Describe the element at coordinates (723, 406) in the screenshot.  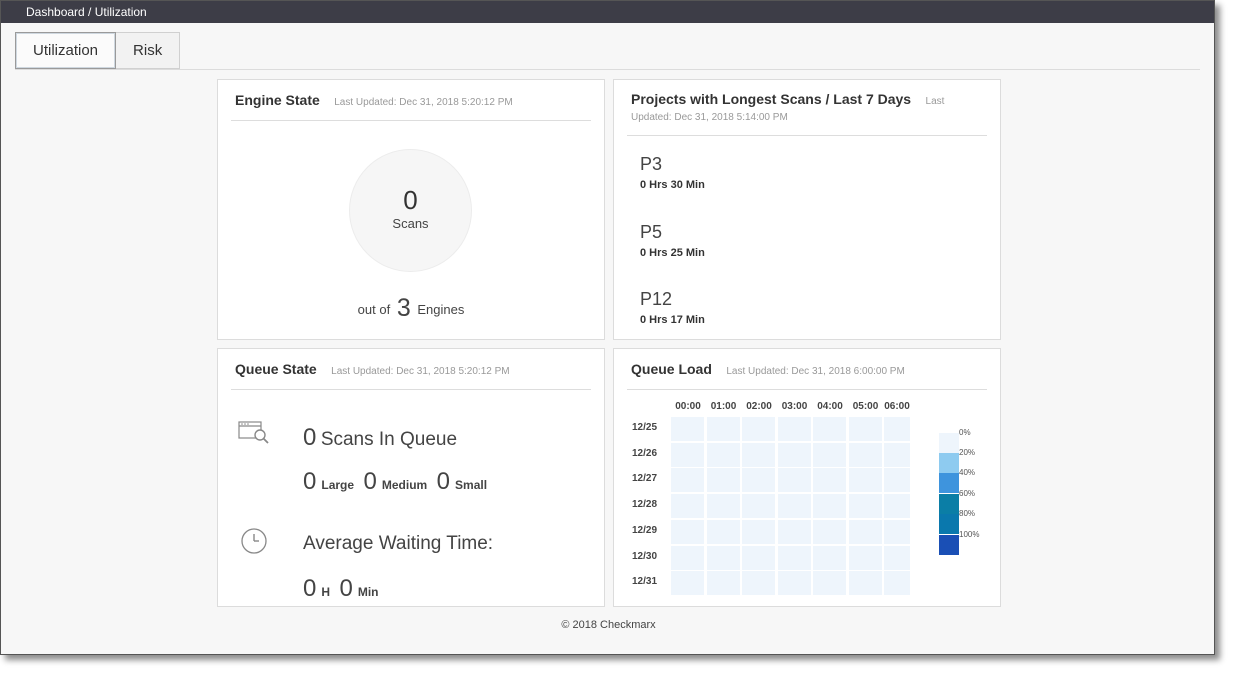
I see `hour-header: 01:00` at that location.